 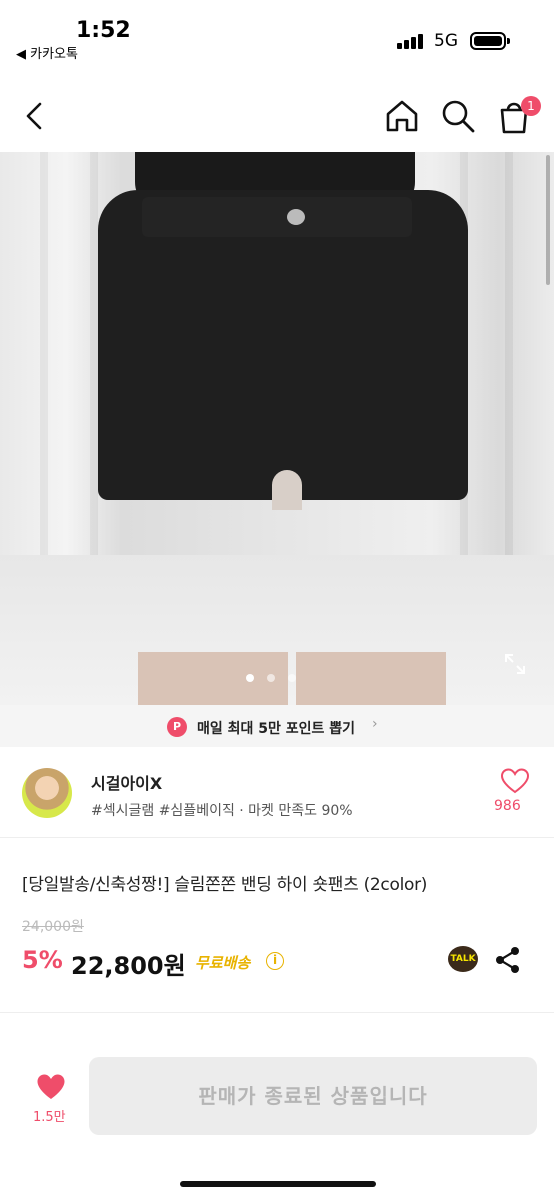 What do you see at coordinates (446, 41) in the screenshot?
I see `network-label: 5G` at bounding box center [446, 41].